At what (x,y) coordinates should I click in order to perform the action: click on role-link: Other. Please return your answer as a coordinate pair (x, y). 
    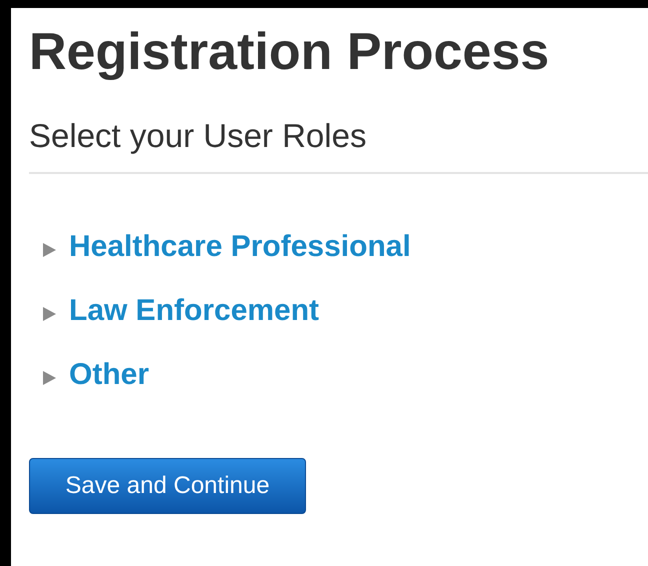
    Looking at the image, I should click on (109, 375).